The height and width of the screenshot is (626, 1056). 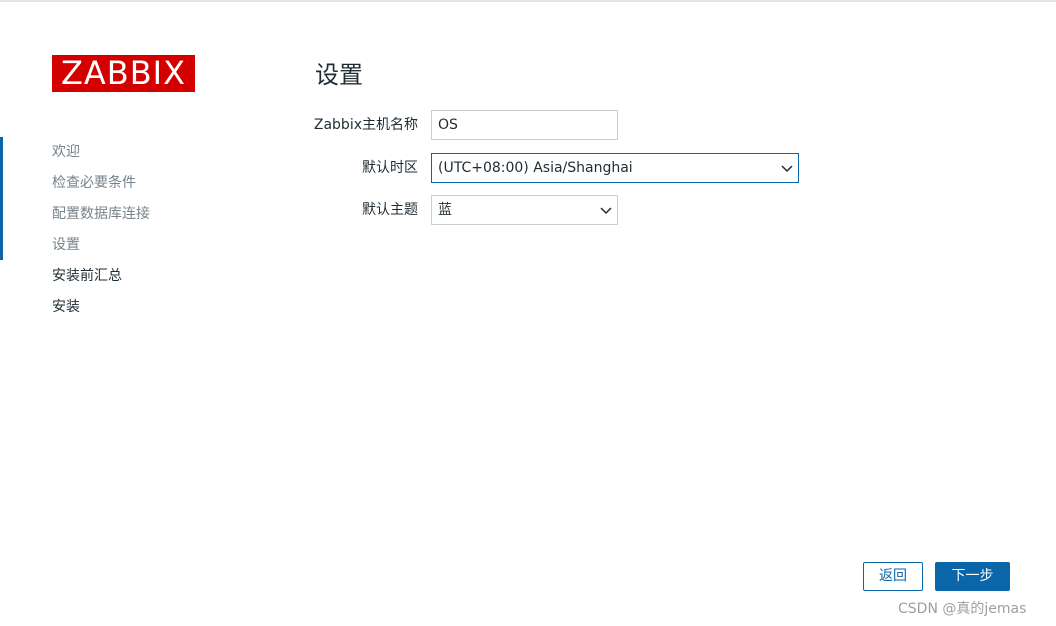 What do you see at coordinates (972, 576) in the screenshot?
I see `next-step-button: 下一步` at bounding box center [972, 576].